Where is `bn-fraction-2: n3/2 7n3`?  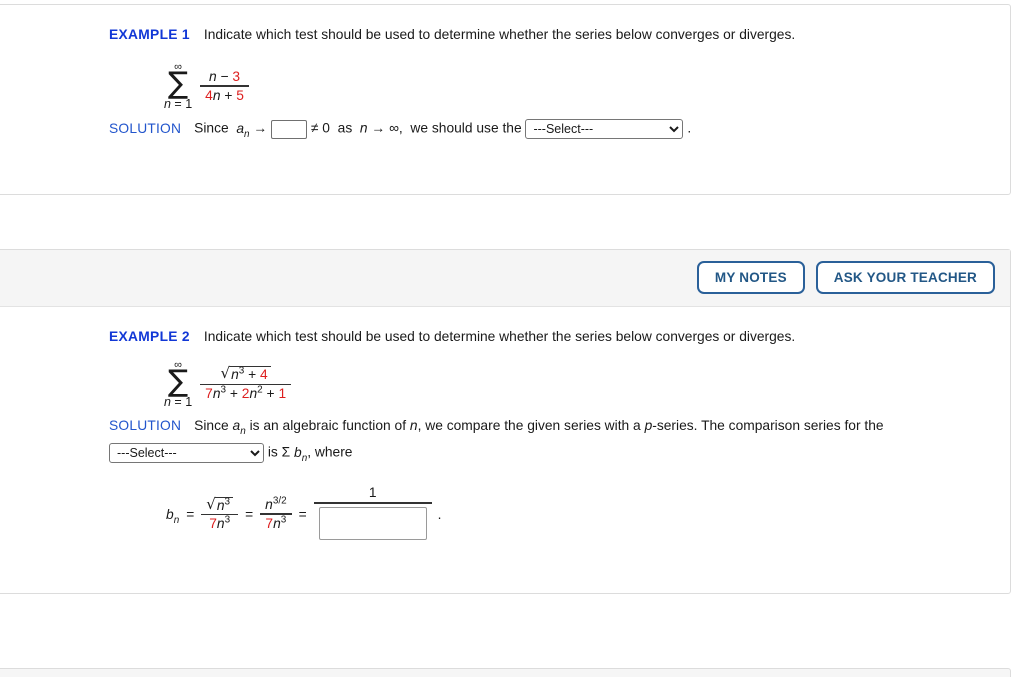 bn-fraction-2: n3/2 7n3 is located at coordinates (276, 513).